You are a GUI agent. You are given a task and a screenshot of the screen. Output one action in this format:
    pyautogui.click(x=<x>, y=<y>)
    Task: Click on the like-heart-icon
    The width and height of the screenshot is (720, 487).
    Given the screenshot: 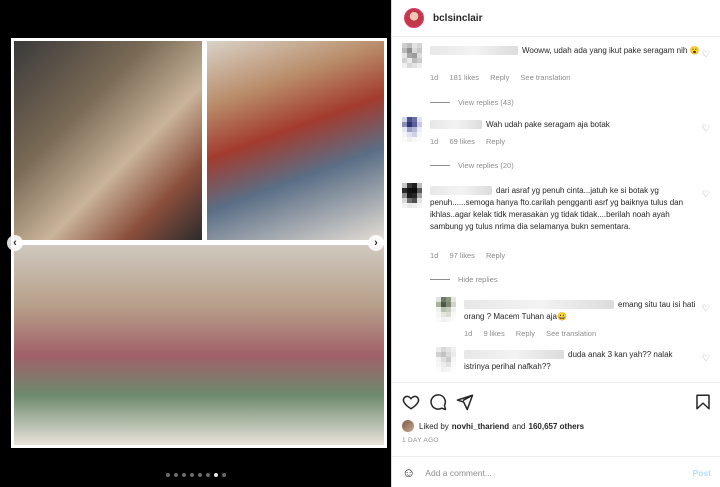 What is the action you would take?
    pyautogui.click(x=411, y=402)
    